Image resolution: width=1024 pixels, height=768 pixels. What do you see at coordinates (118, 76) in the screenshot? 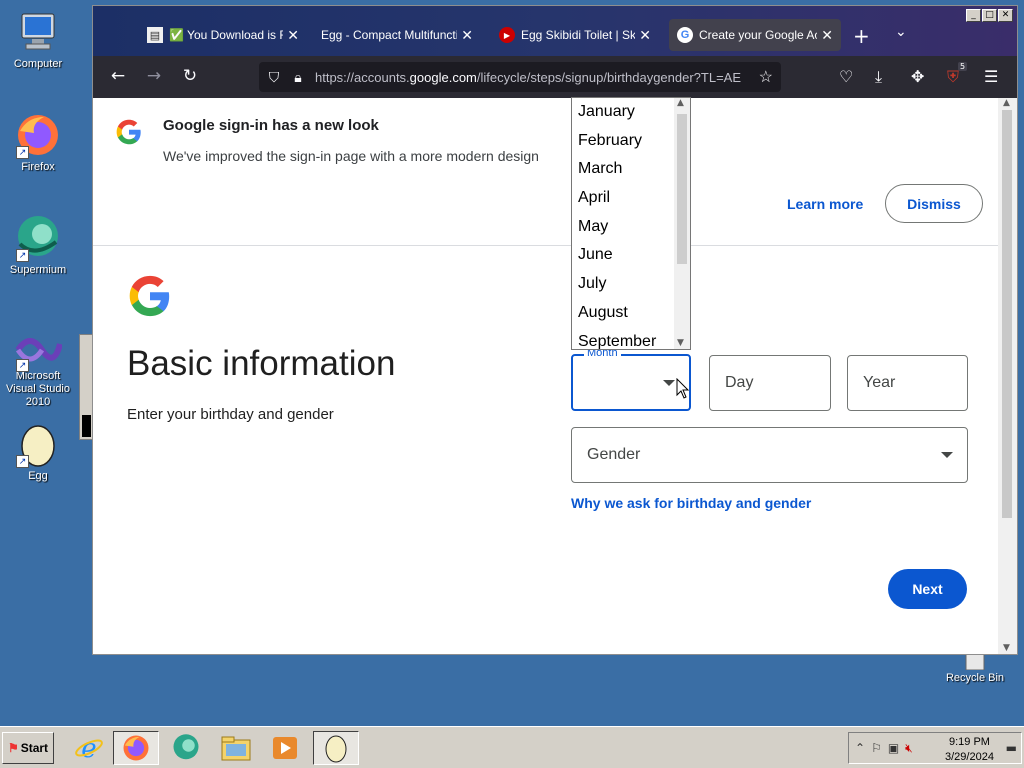
I see `back-arrow-icon: ←` at bounding box center [118, 76].